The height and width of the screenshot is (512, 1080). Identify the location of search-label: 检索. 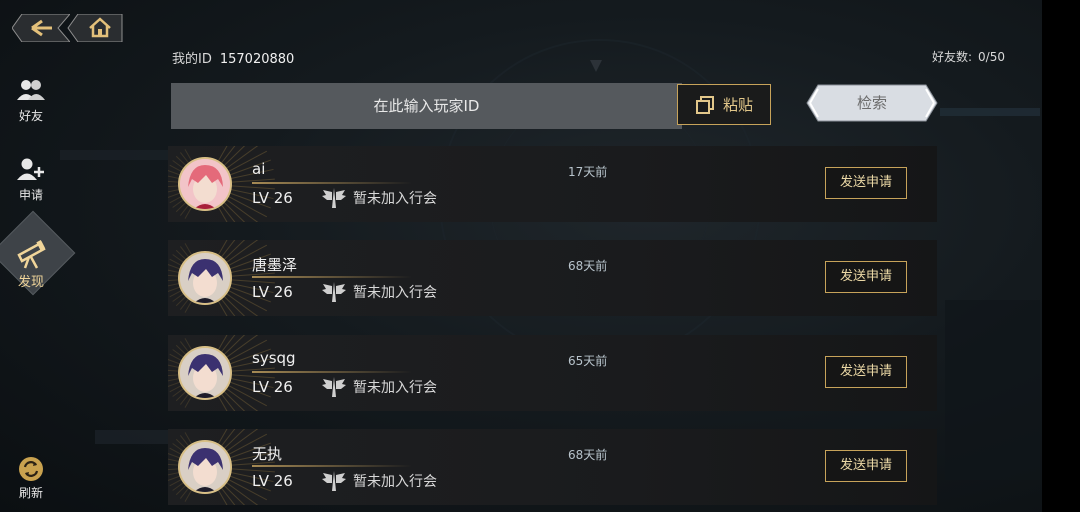
(871, 103).